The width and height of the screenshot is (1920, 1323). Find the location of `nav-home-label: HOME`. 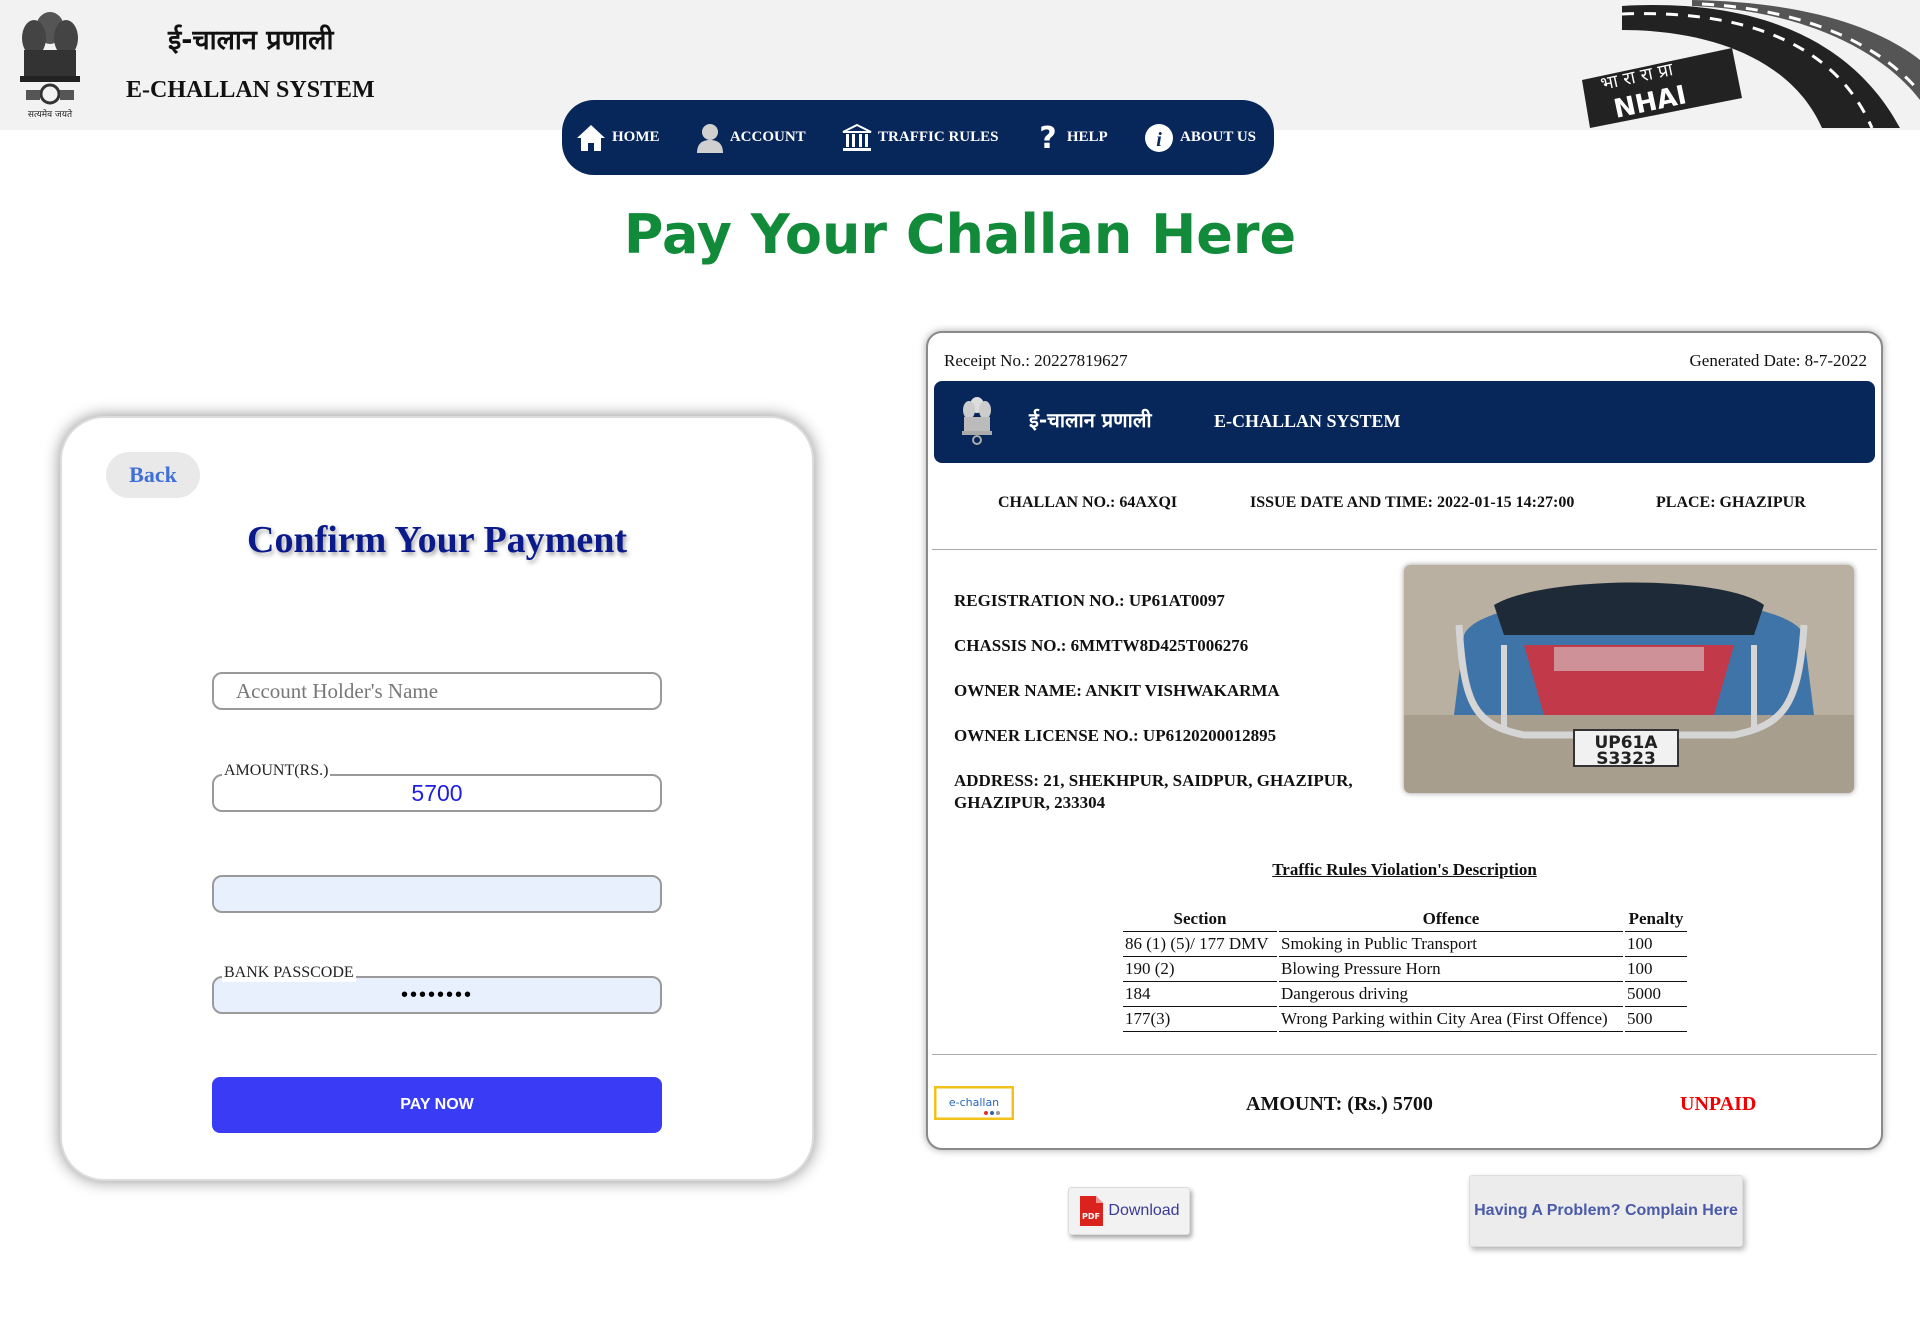

nav-home-label: HOME is located at coordinates (636, 137).